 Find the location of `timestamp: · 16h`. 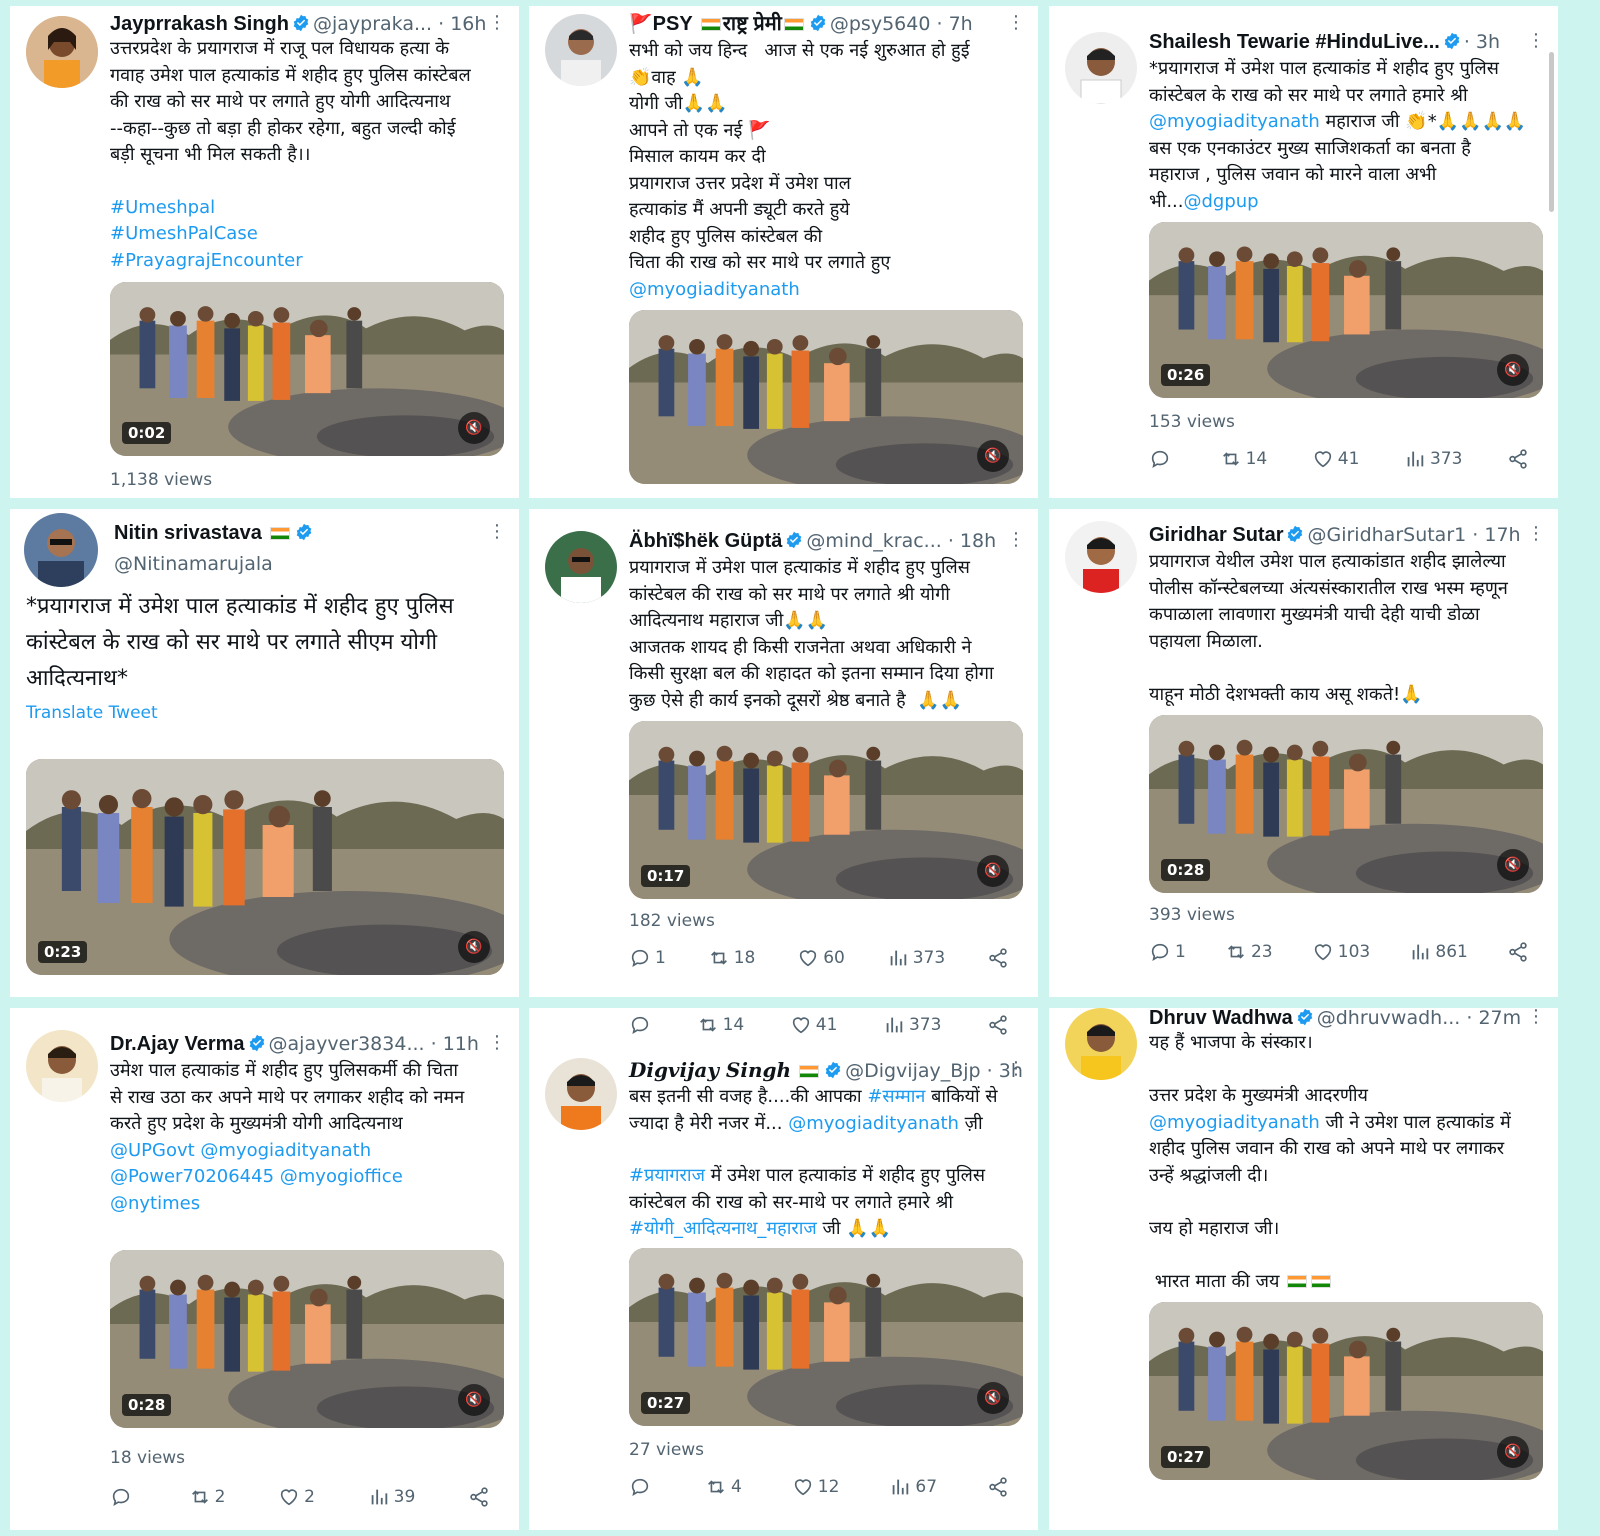

timestamp: · 16h is located at coordinates (462, 24).